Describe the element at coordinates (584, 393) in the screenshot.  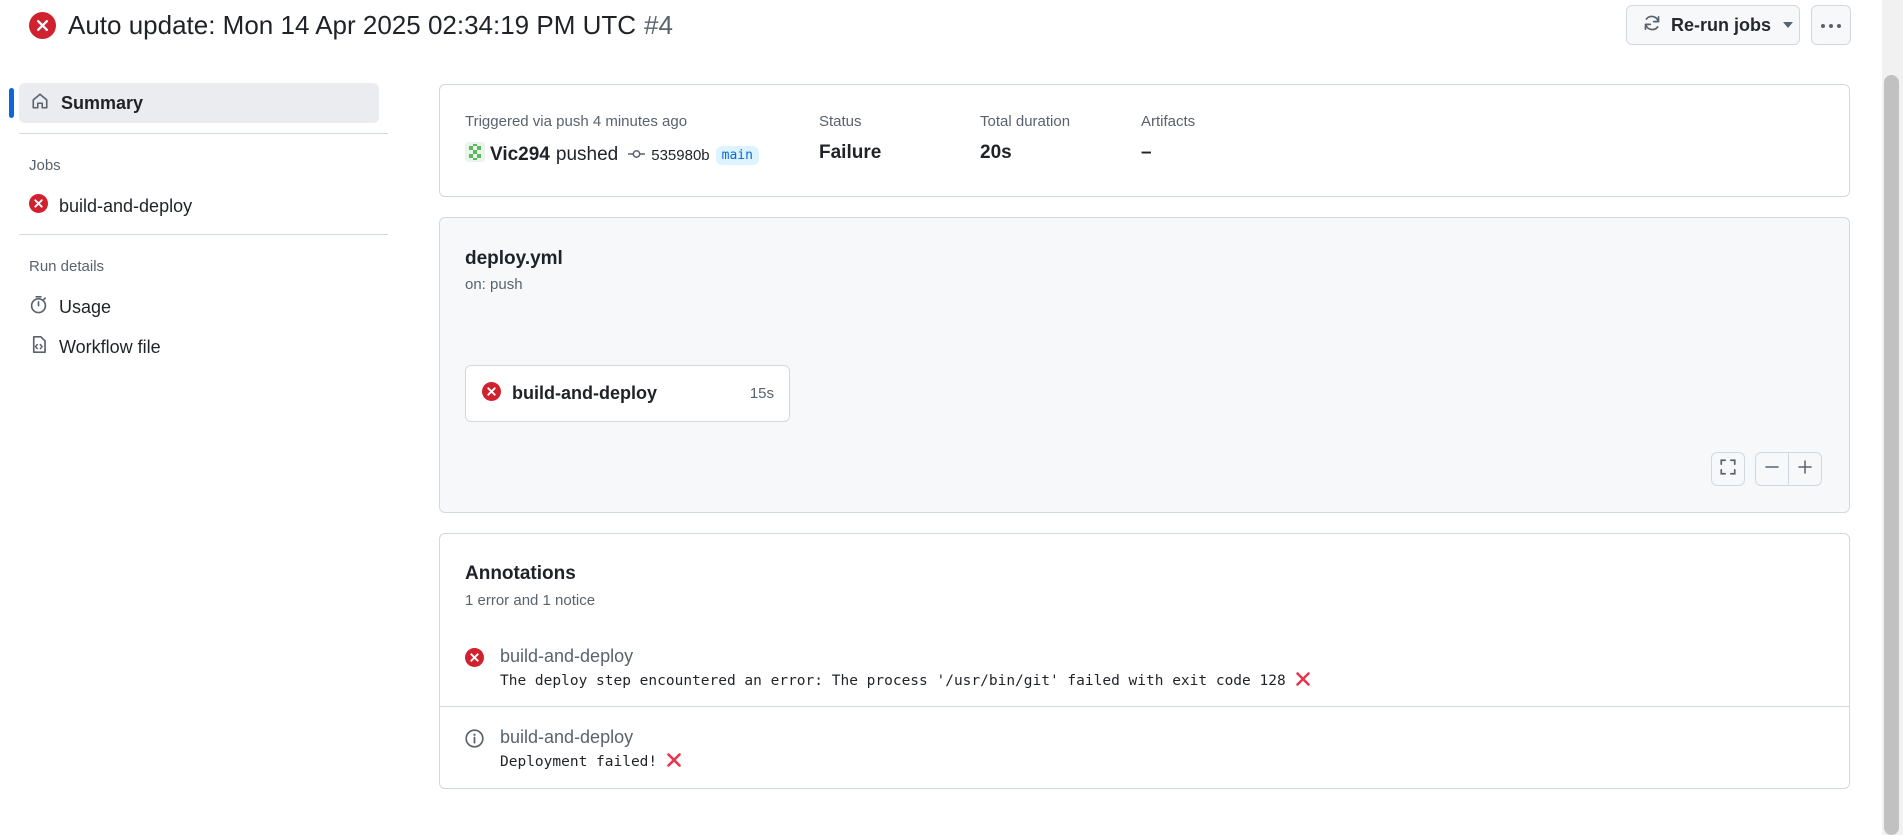
I see `job-name: build-and-deploy` at that location.